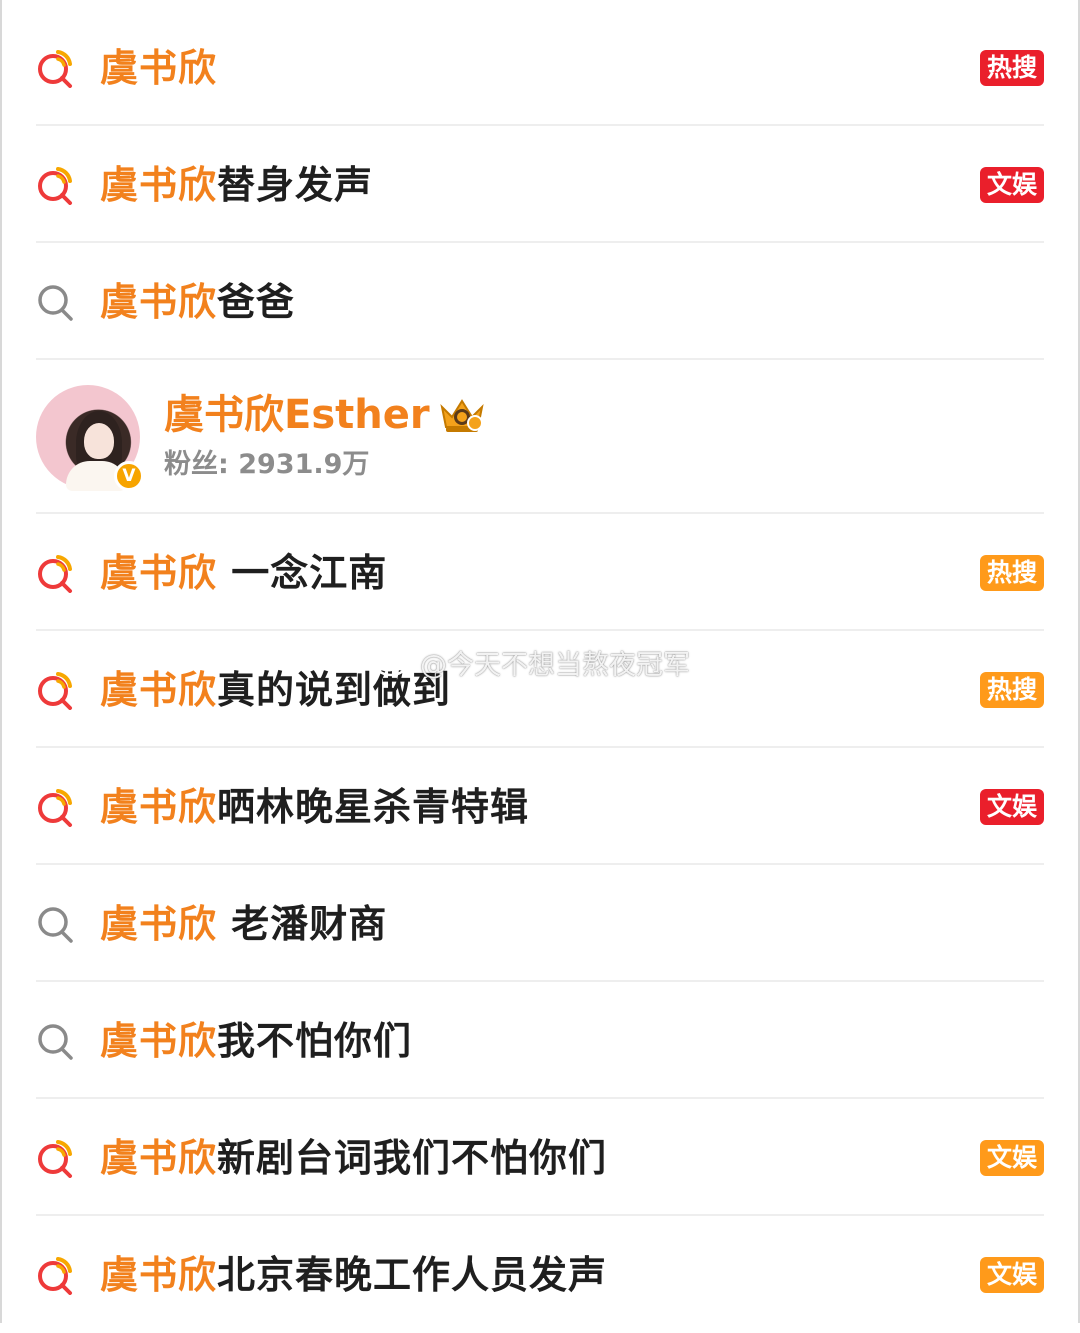 Image resolution: width=1080 pixels, height=1333 pixels. Describe the element at coordinates (540, 923) in the screenshot. I see `suggestion-item: 虞书欣 老潘财商` at that location.